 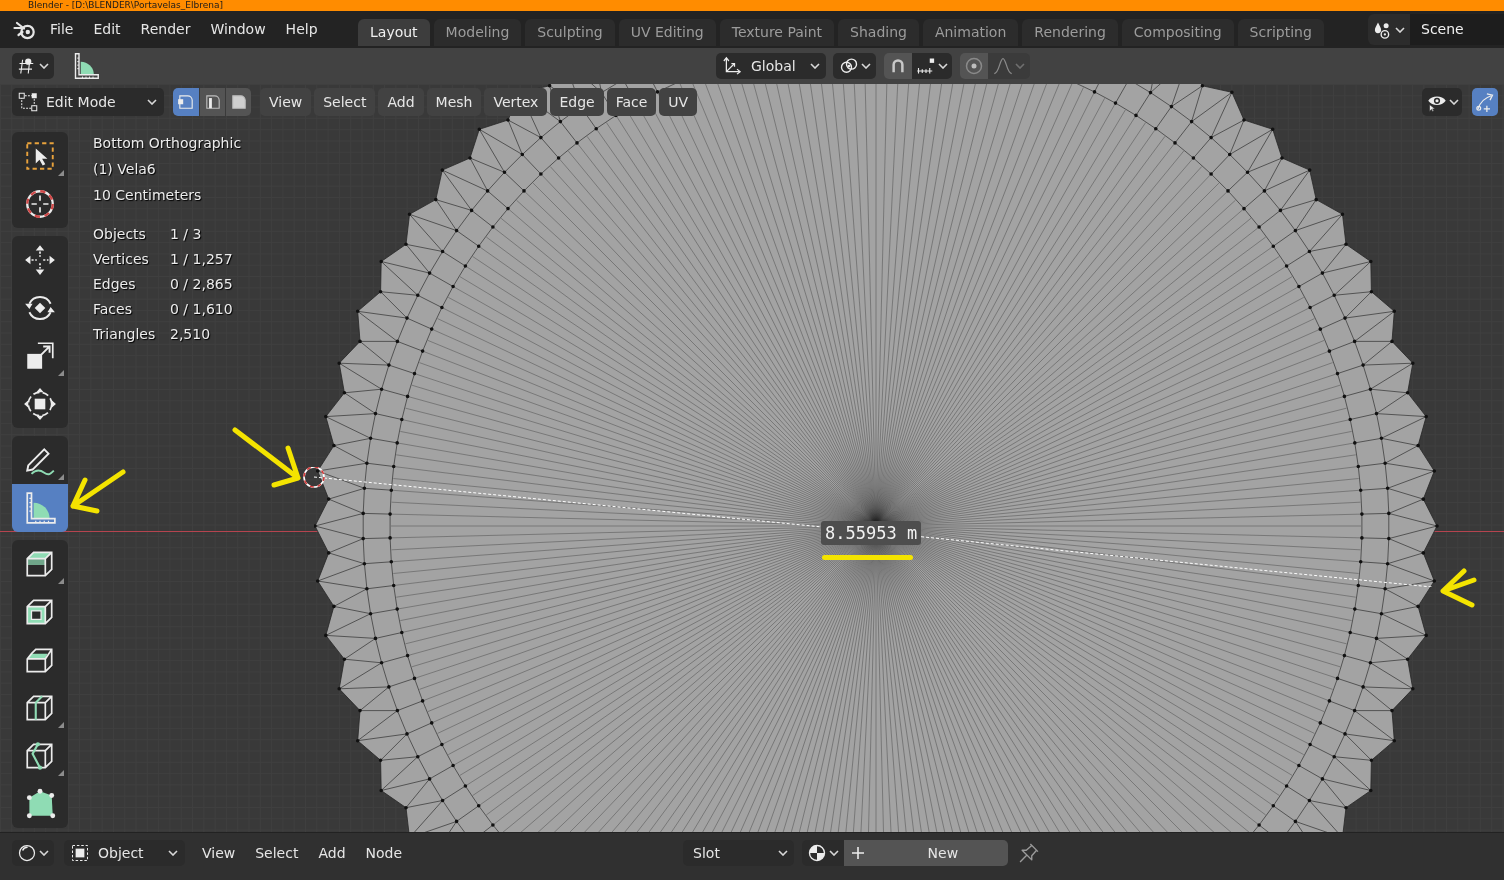 I want to click on face-select-button, so click(x=238, y=102).